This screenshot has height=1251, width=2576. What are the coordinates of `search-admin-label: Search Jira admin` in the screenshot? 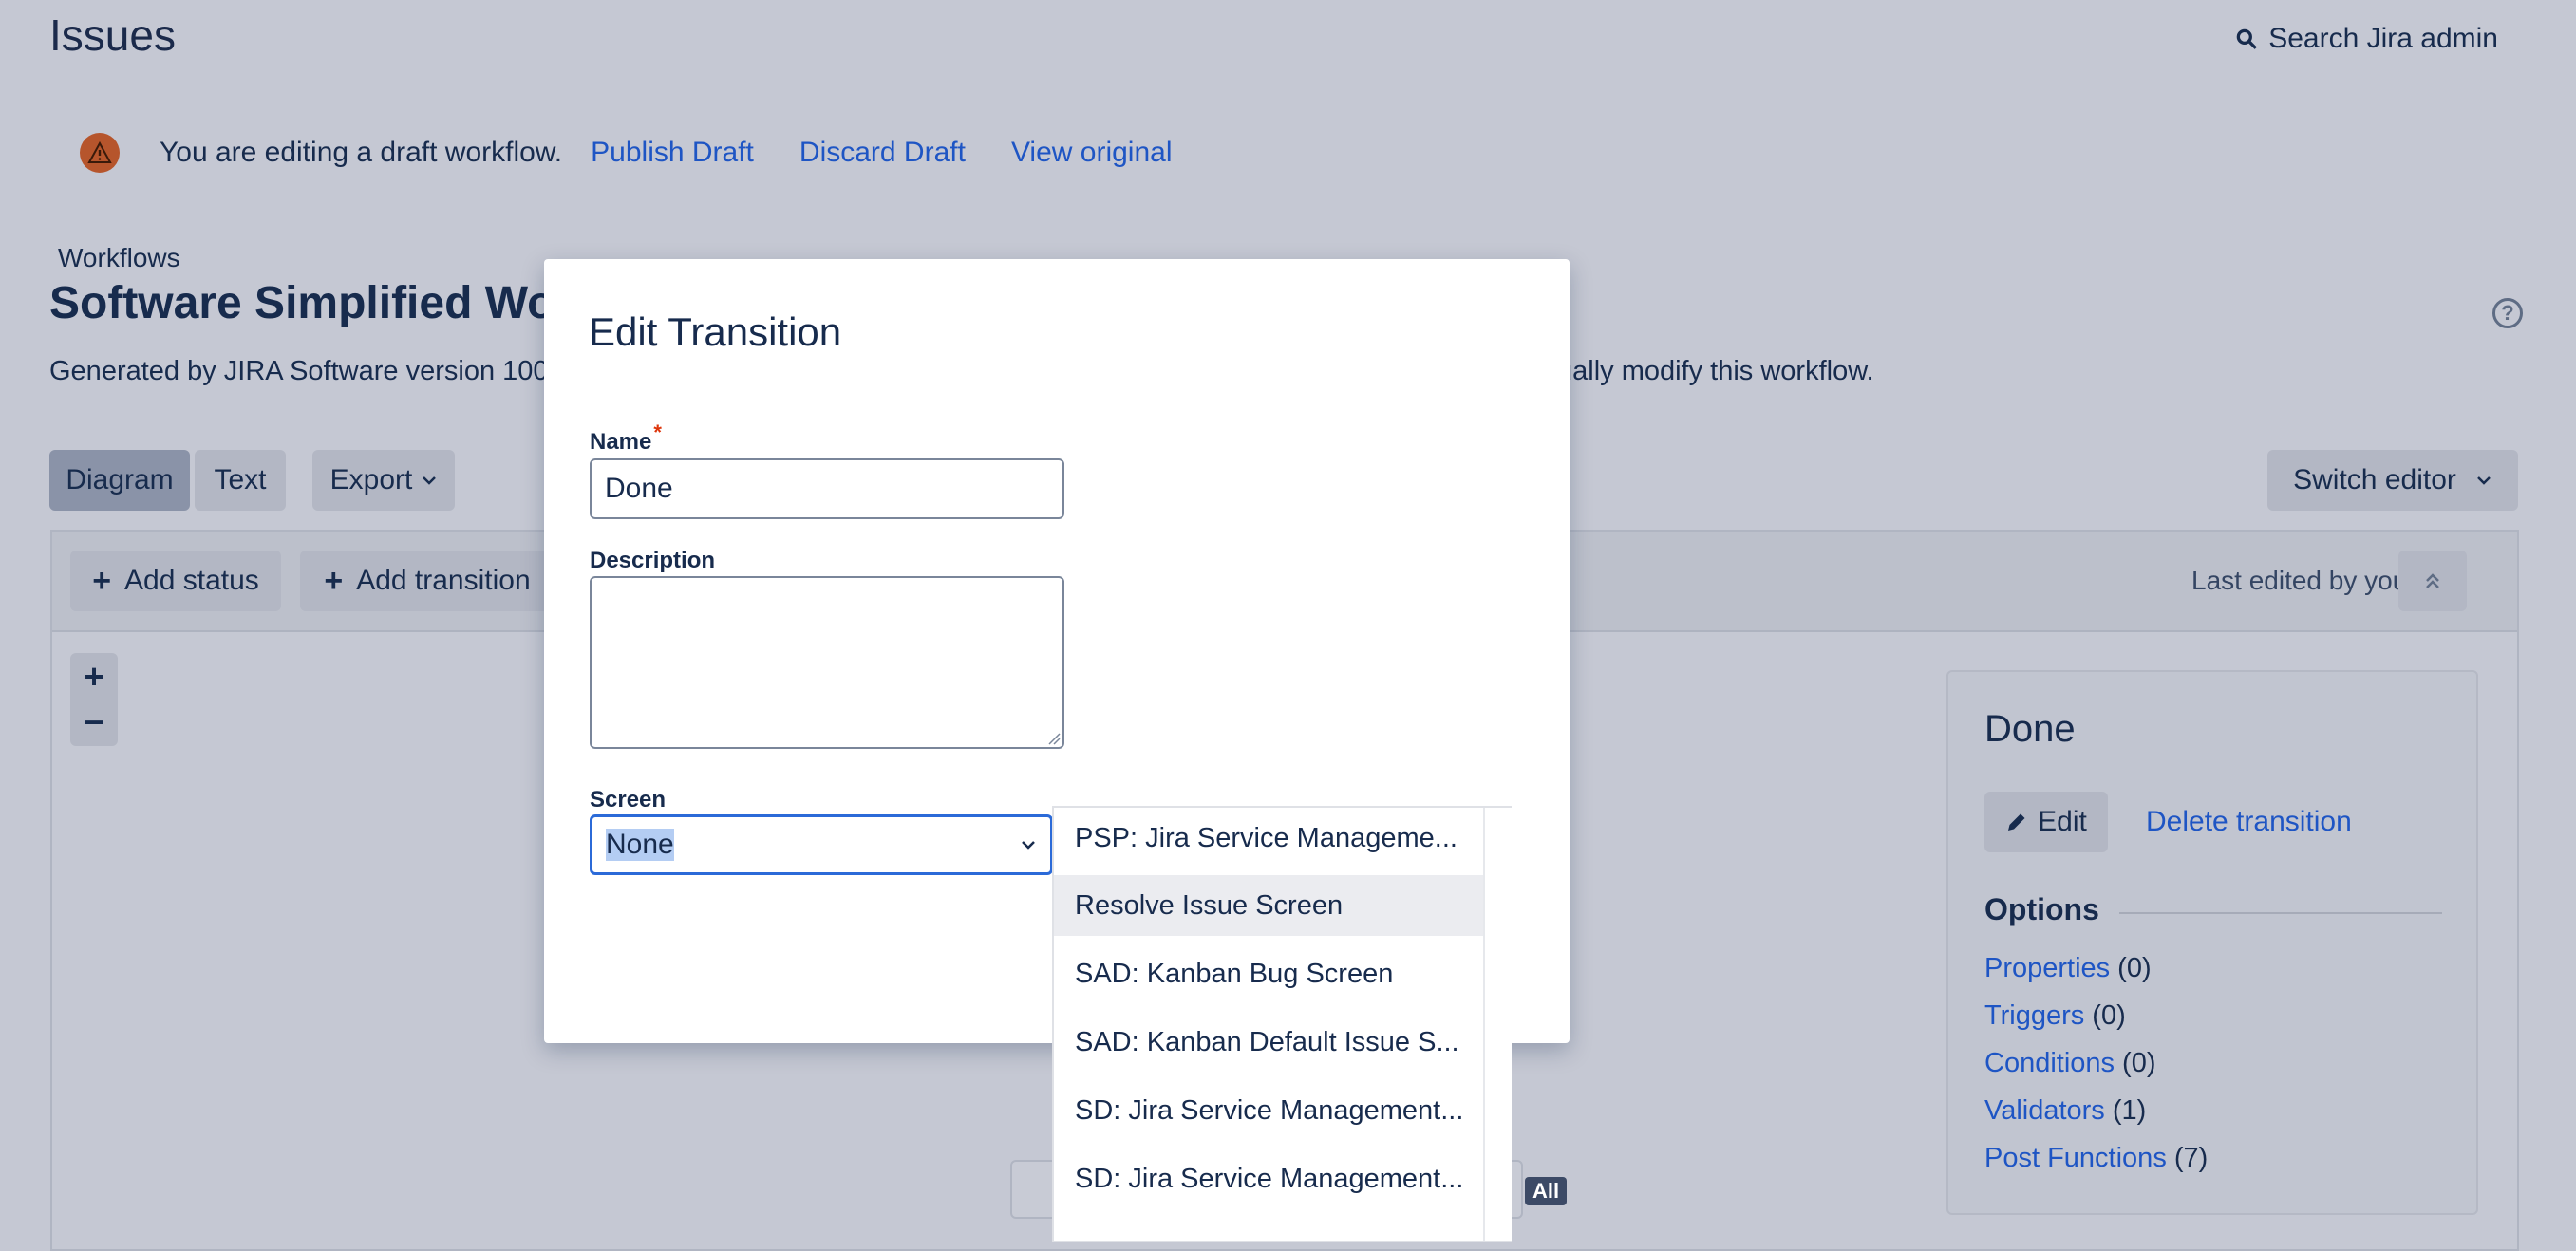 It's located at (2383, 38).